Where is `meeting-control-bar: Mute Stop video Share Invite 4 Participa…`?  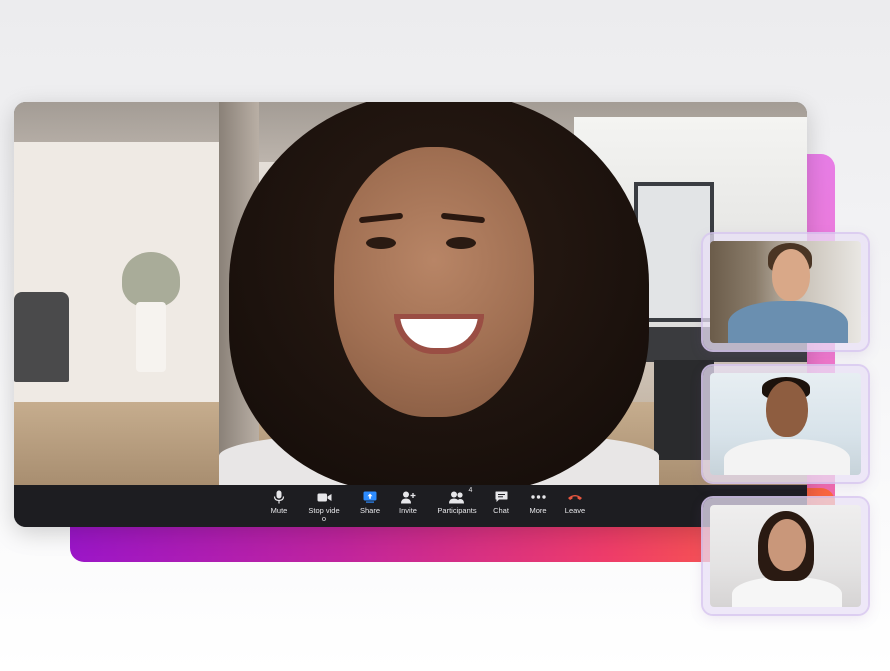 meeting-control-bar: Mute Stop video Share Invite 4 Participa… is located at coordinates (410, 506).